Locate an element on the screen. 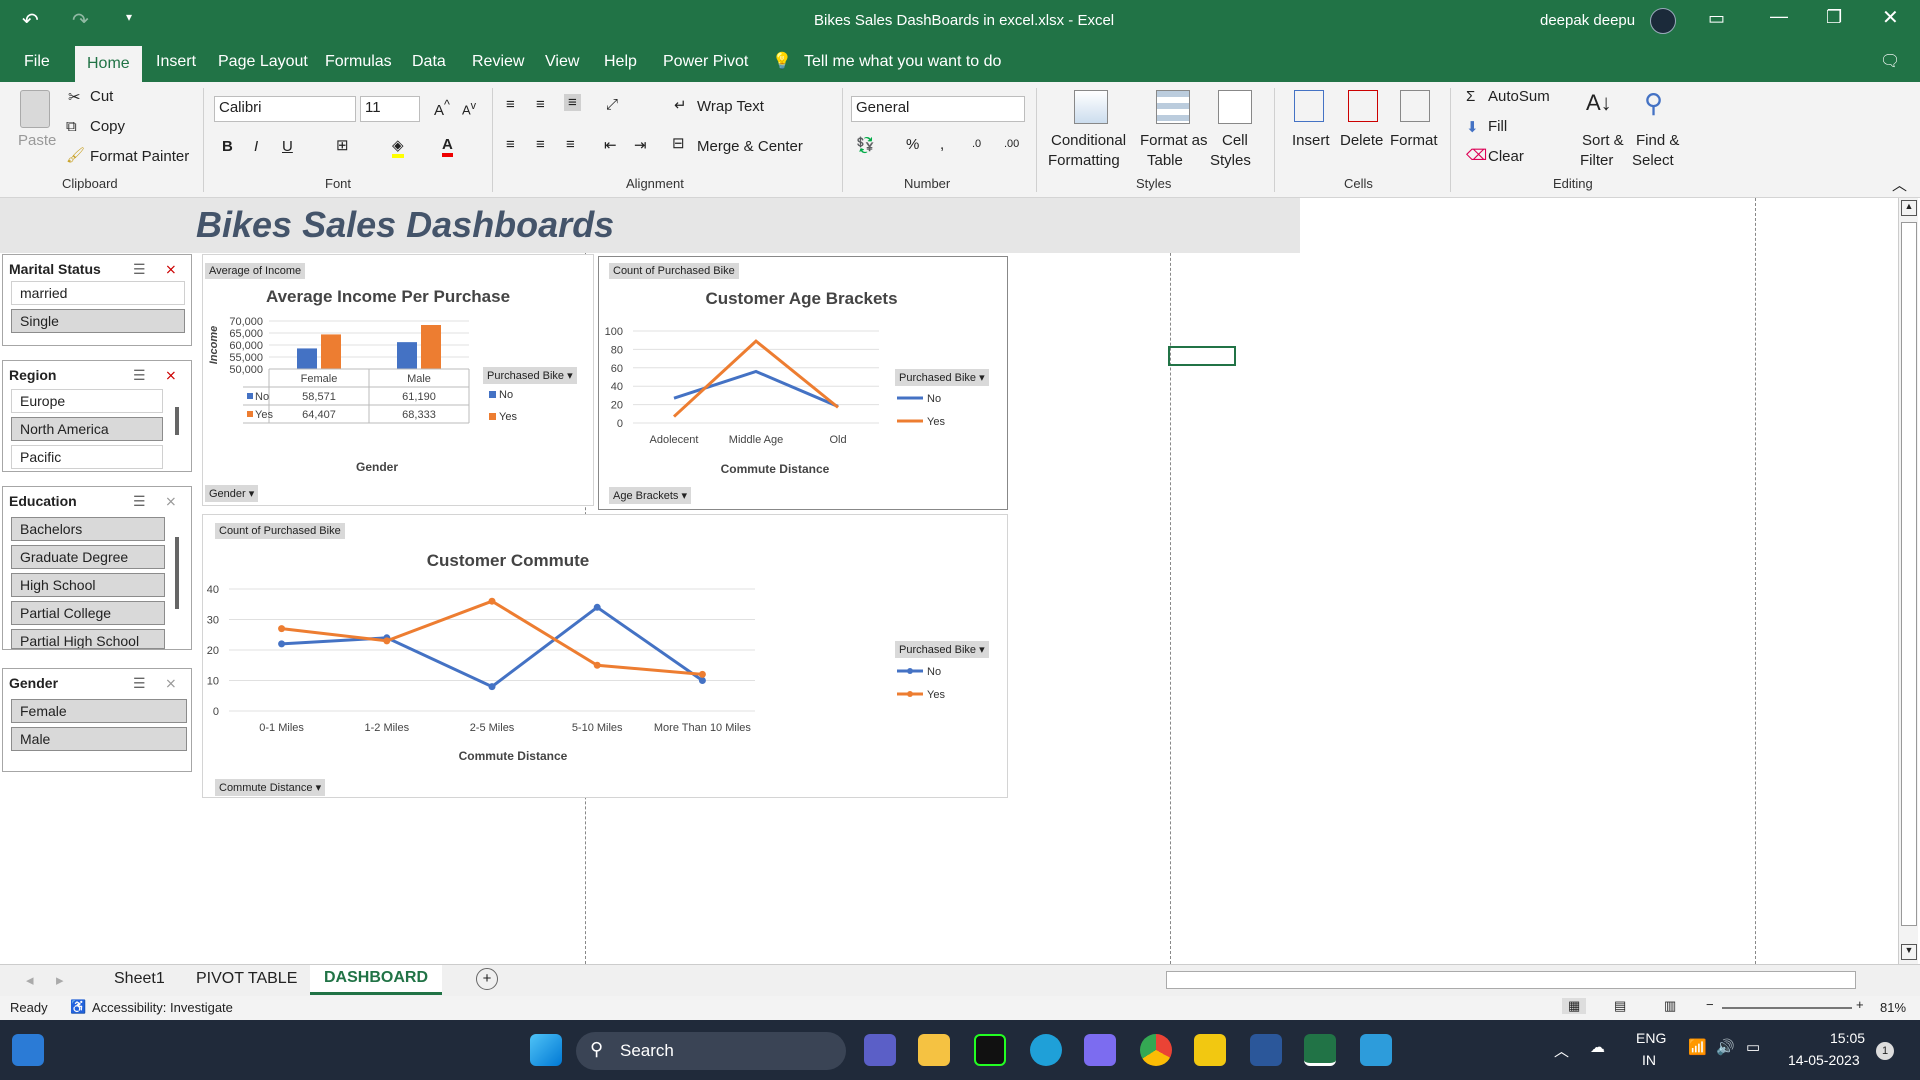  vertical-scrollbar-track: ▲ ▼ is located at coordinates (1908, 581).